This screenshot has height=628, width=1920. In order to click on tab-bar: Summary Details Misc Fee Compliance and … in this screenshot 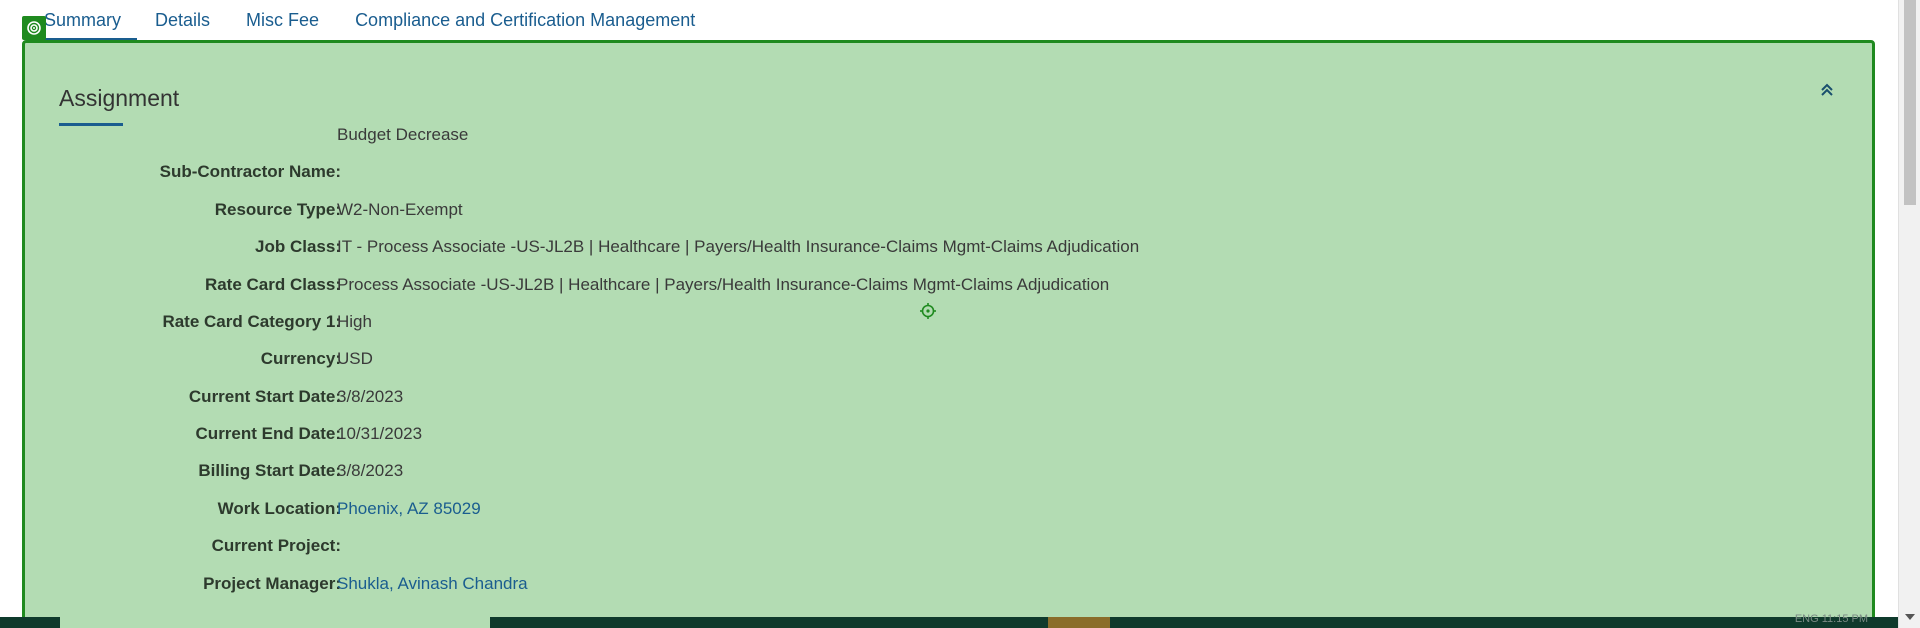, I will do `click(371, 20)`.